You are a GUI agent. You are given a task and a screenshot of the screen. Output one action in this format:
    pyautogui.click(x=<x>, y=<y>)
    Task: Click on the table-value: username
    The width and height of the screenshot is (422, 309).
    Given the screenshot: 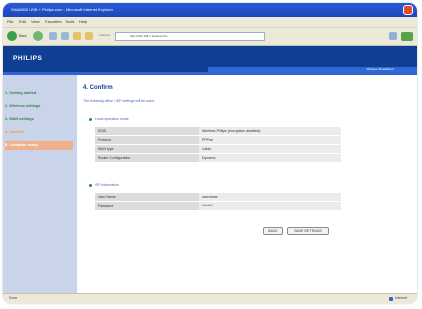 What is the action you would take?
    pyautogui.click(x=270, y=197)
    